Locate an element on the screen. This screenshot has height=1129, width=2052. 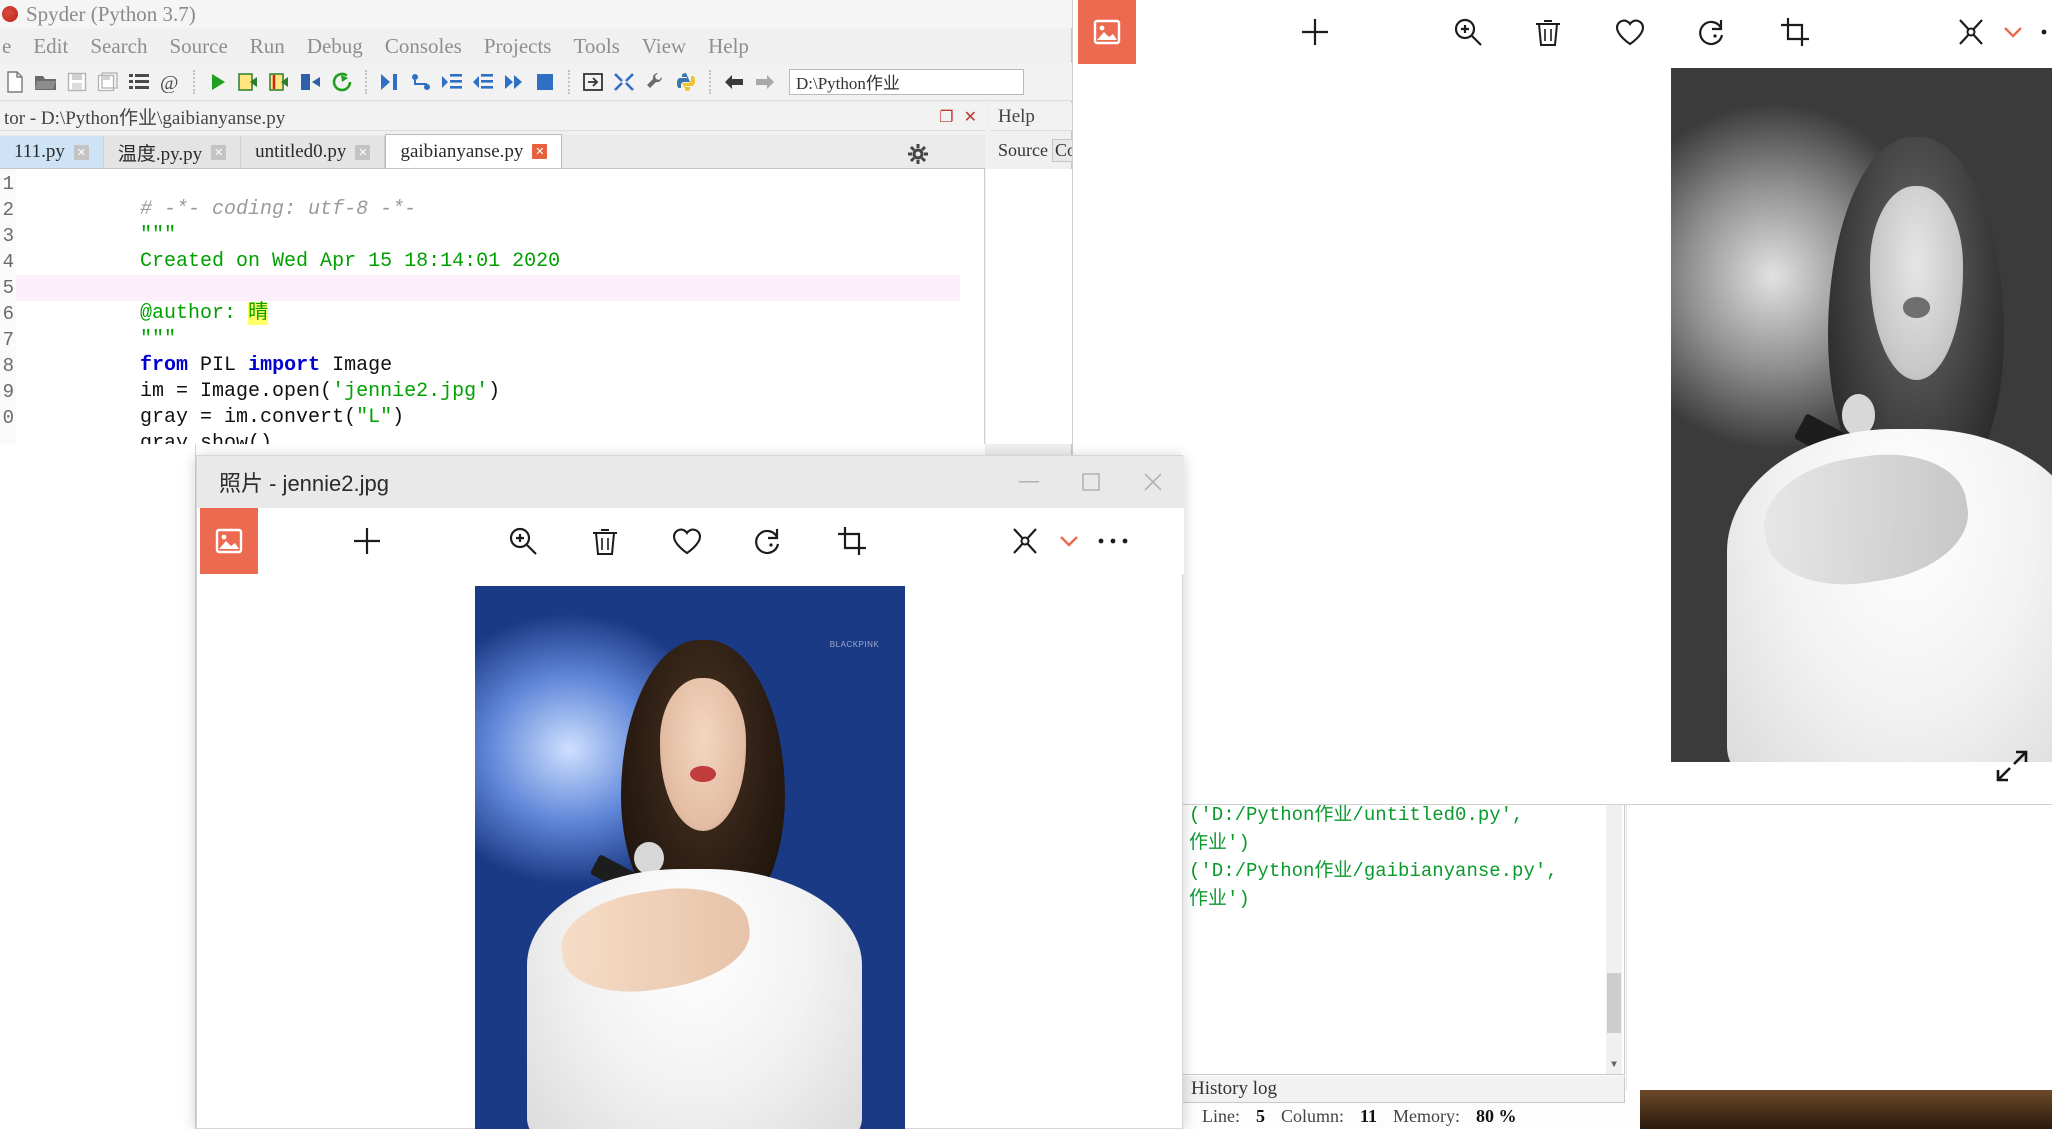
run-cell-advance-icon is located at coordinates (280, 82).